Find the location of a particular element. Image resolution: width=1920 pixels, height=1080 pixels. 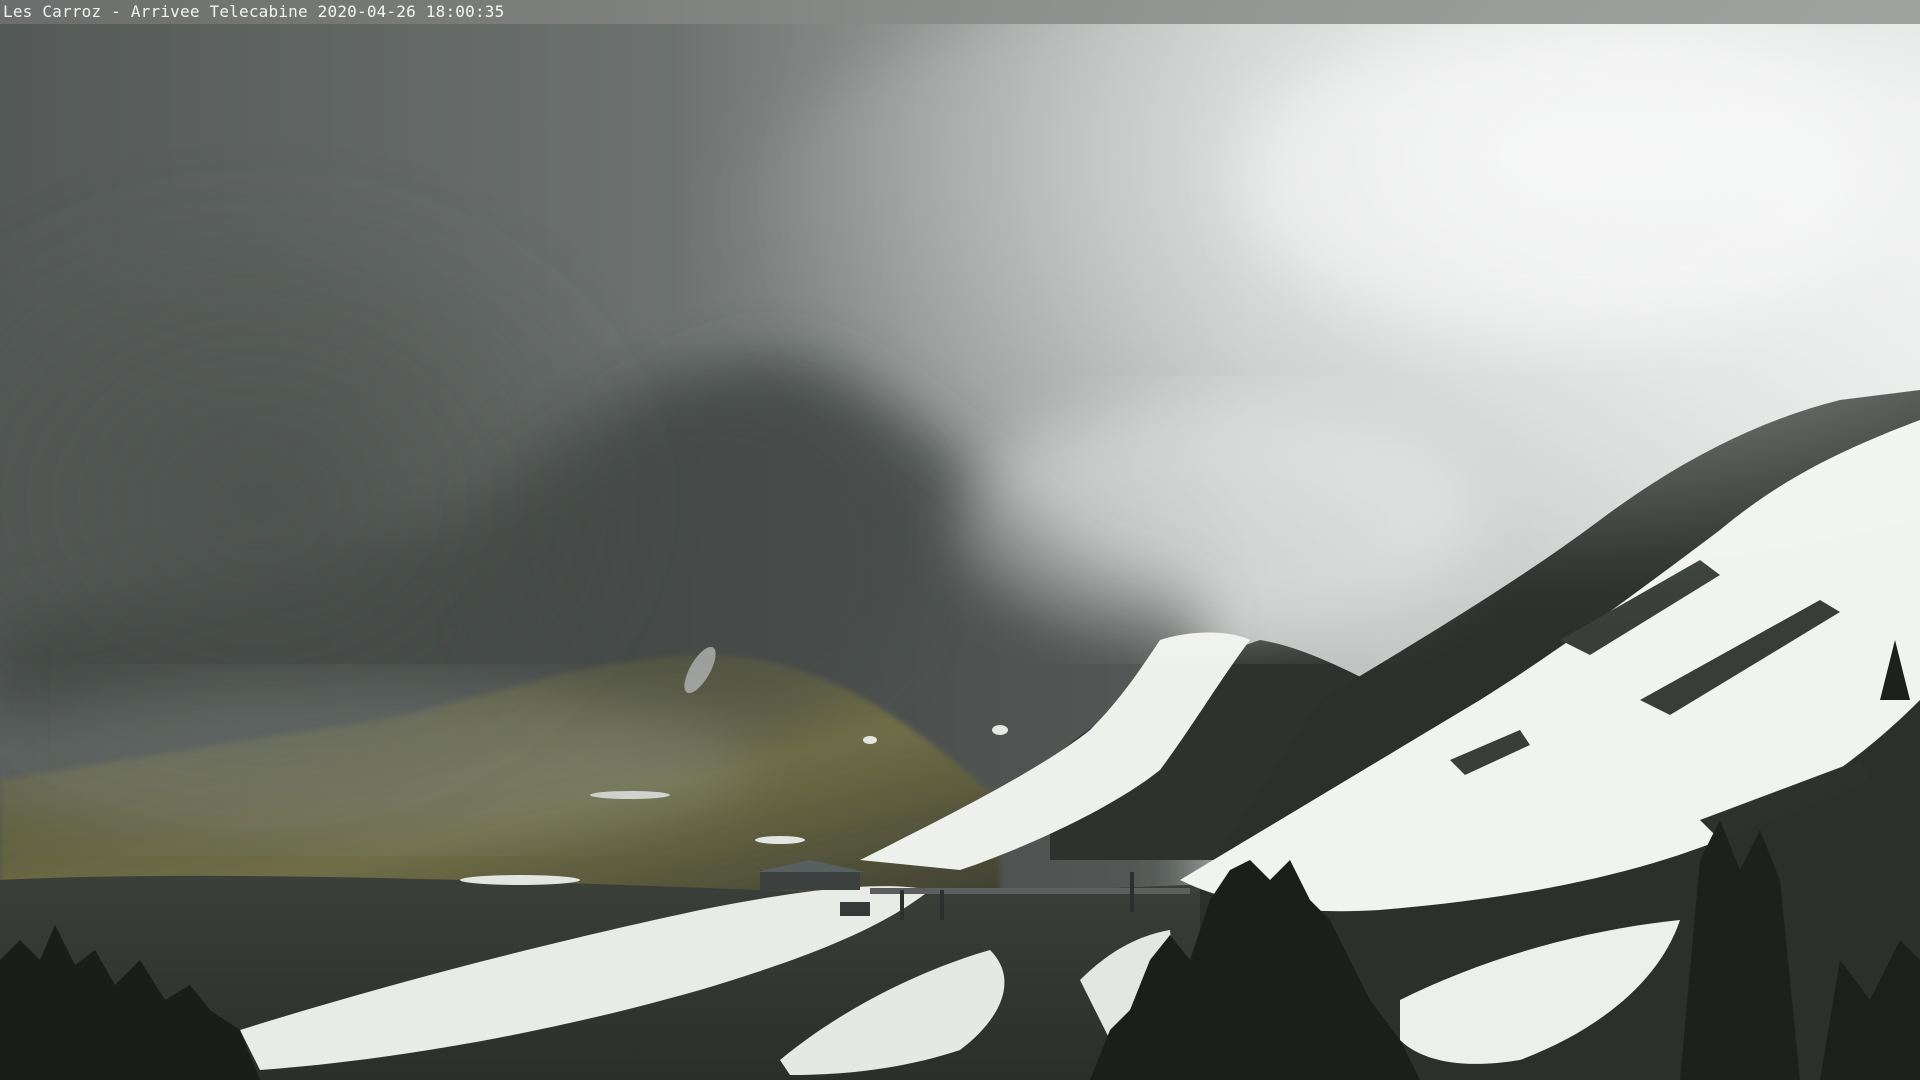

small-hut is located at coordinates (855, 909).